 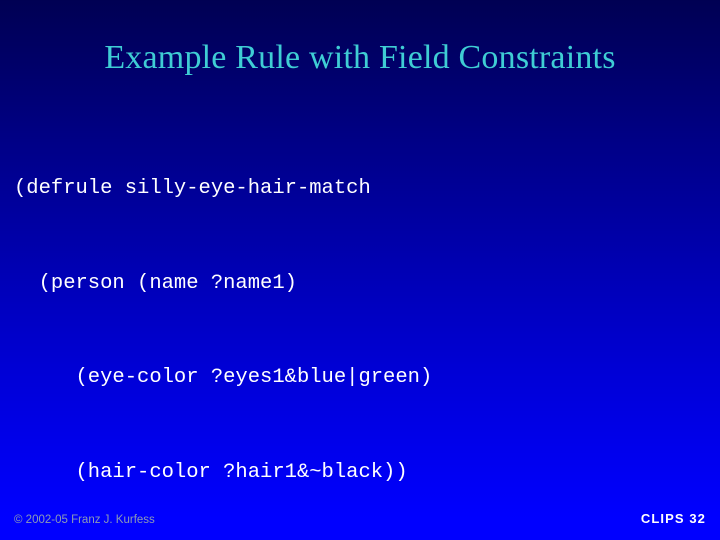 I want to click on code-line: (hair-color ?hair1&~black)), so click(x=211, y=472).